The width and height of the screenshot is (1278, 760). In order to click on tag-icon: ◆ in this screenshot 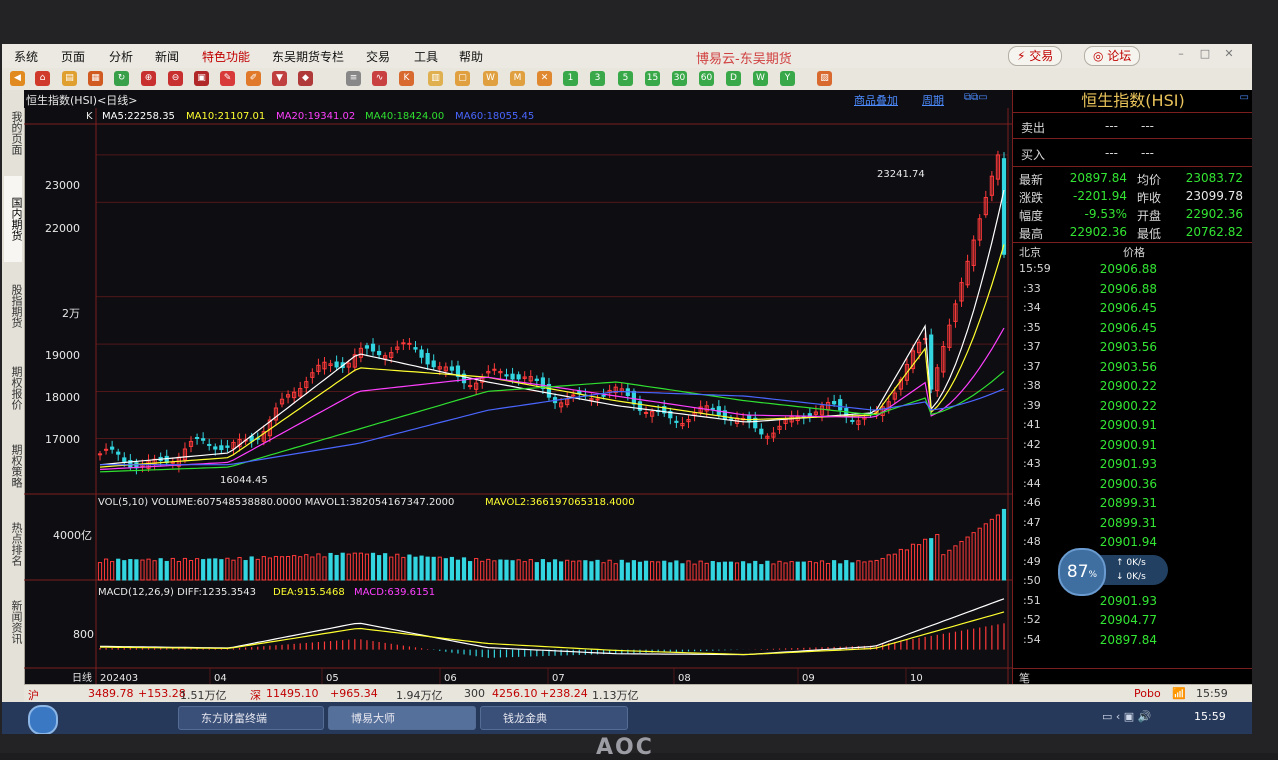, I will do `click(305, 78)`.